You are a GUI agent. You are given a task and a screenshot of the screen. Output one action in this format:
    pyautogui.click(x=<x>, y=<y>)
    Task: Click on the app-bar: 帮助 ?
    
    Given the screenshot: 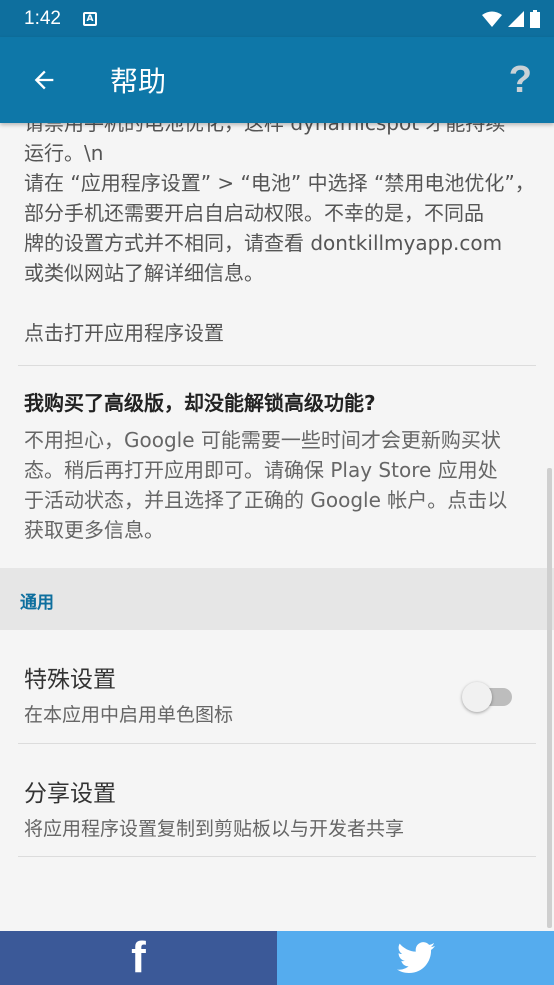 What is the action you would take?
    pyautogui.click(x=277, y=80)
    